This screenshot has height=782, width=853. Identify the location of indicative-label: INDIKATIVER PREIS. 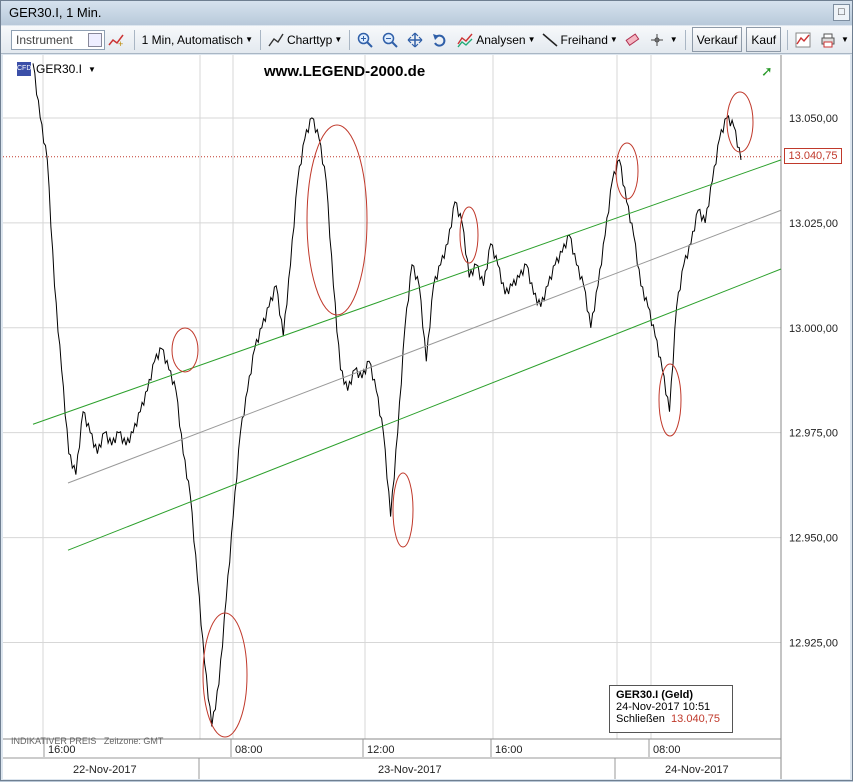
(54, 741).